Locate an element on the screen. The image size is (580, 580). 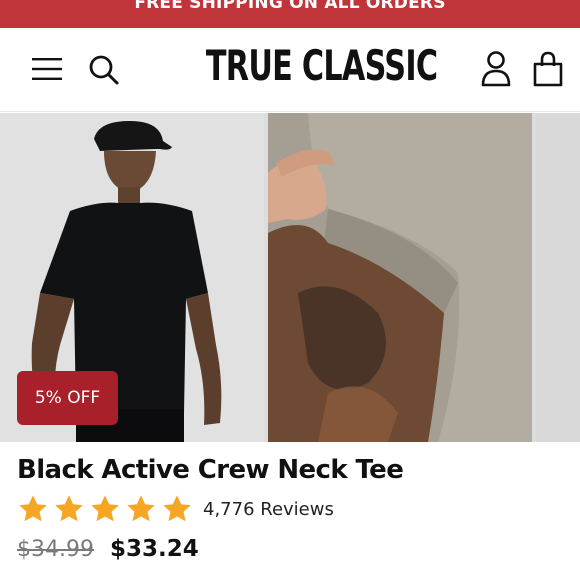
brand-logo: TRUE CLASSIC is located at coordinates (322, 65).